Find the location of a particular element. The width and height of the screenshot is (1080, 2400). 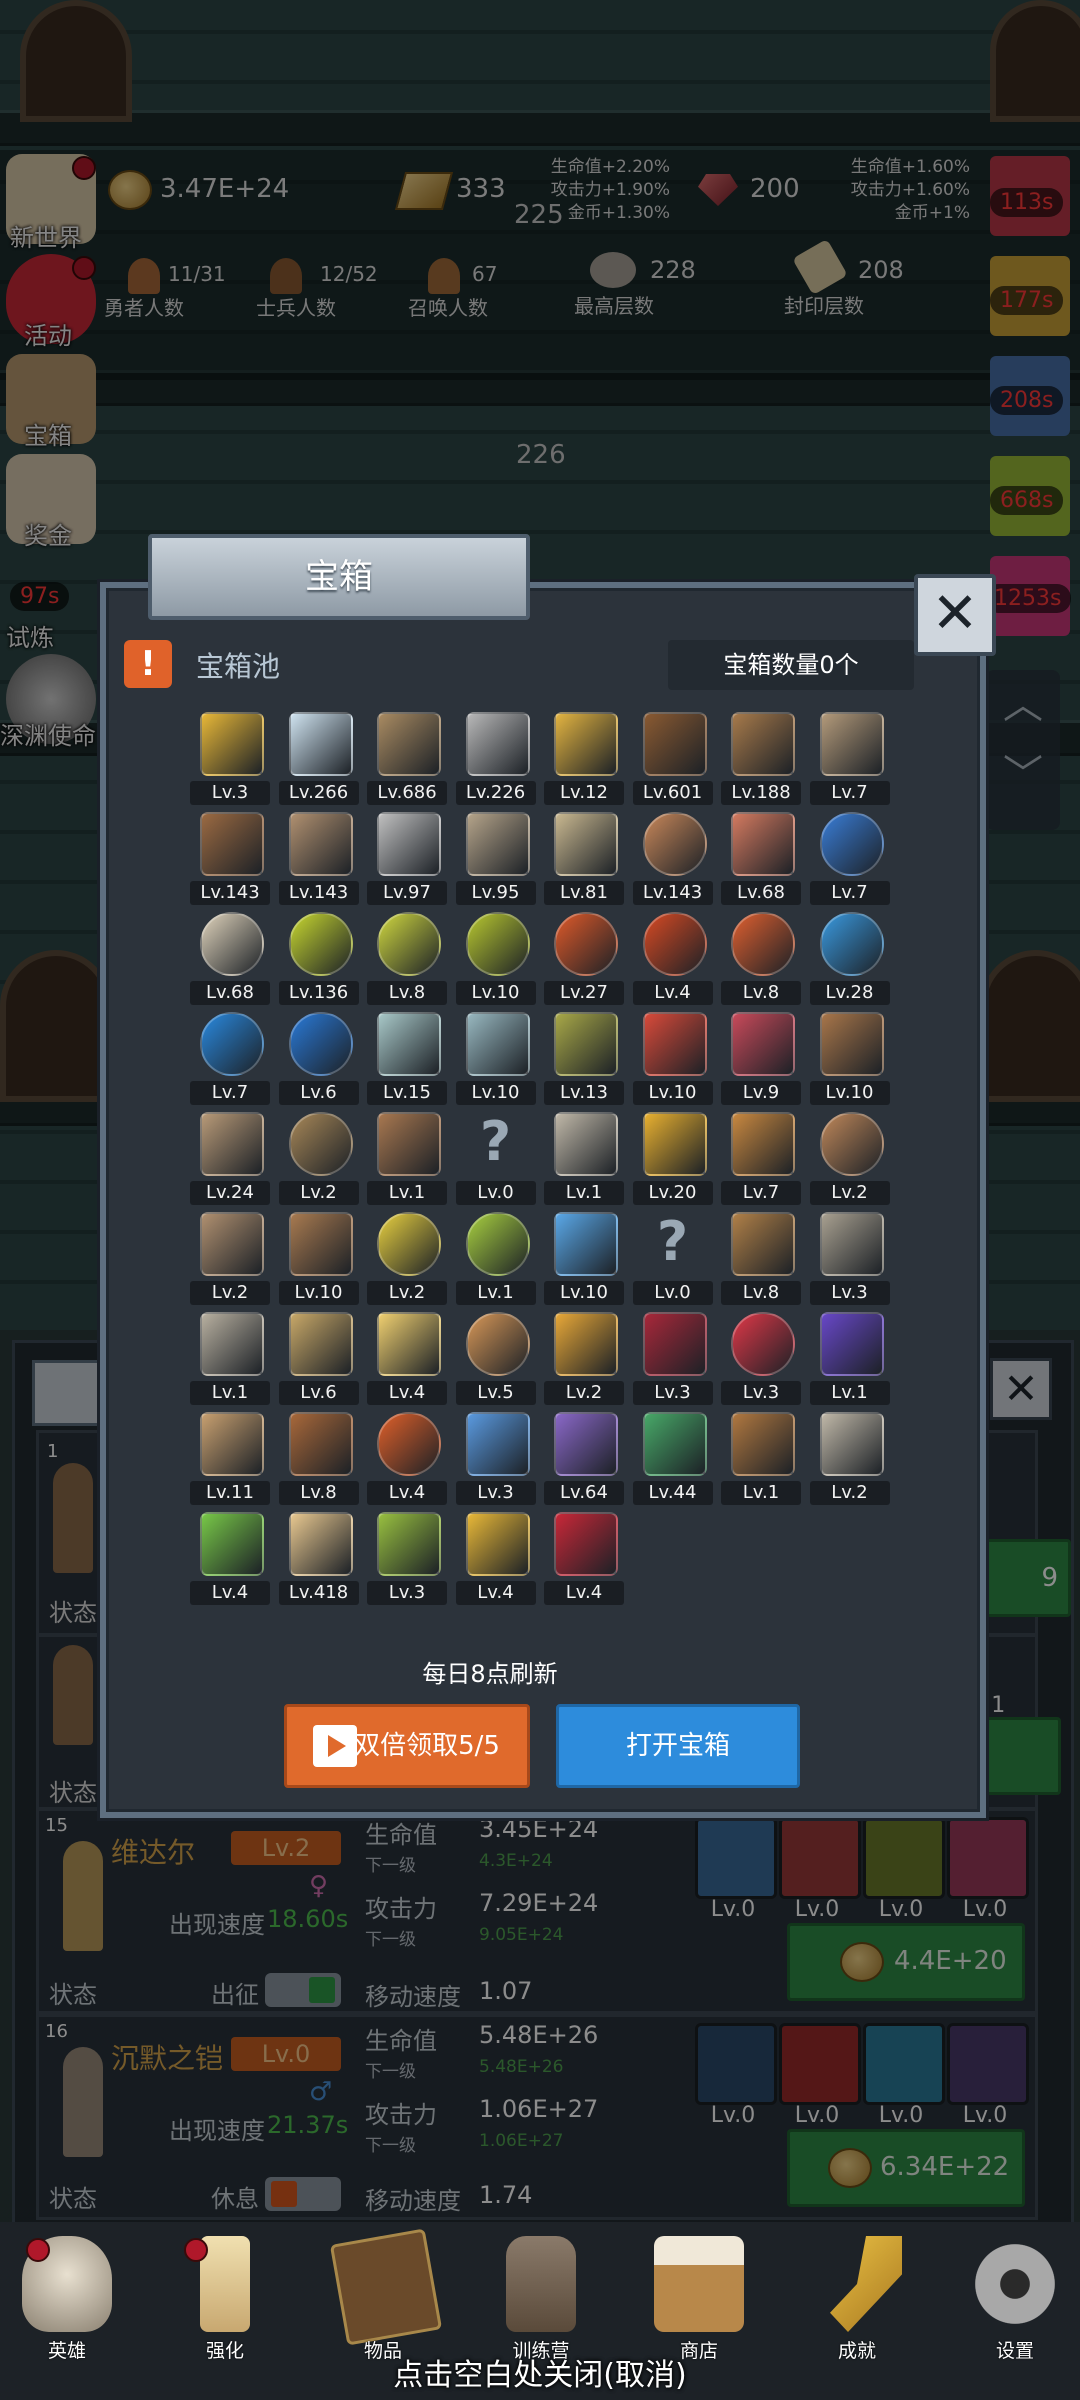

nav-items: 物品 is located at coordinates (385, 2297).